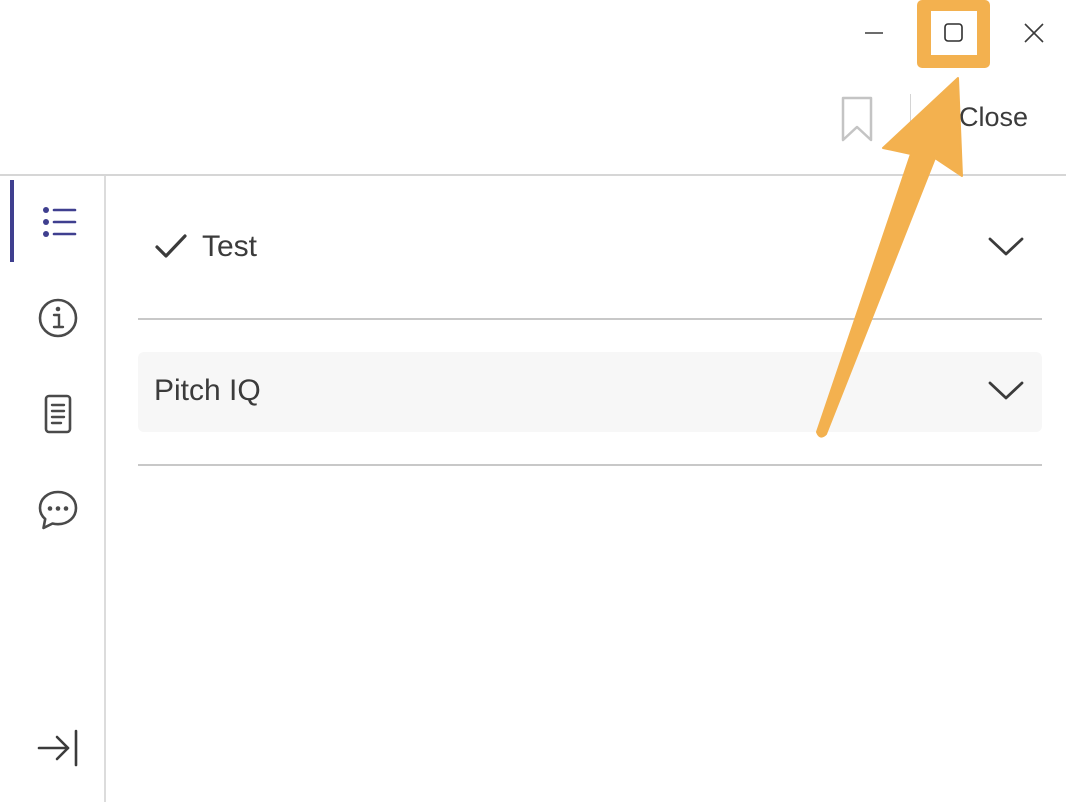 The image size is (1066, 802). I want to click on sidebar-border, so click(105, 489).